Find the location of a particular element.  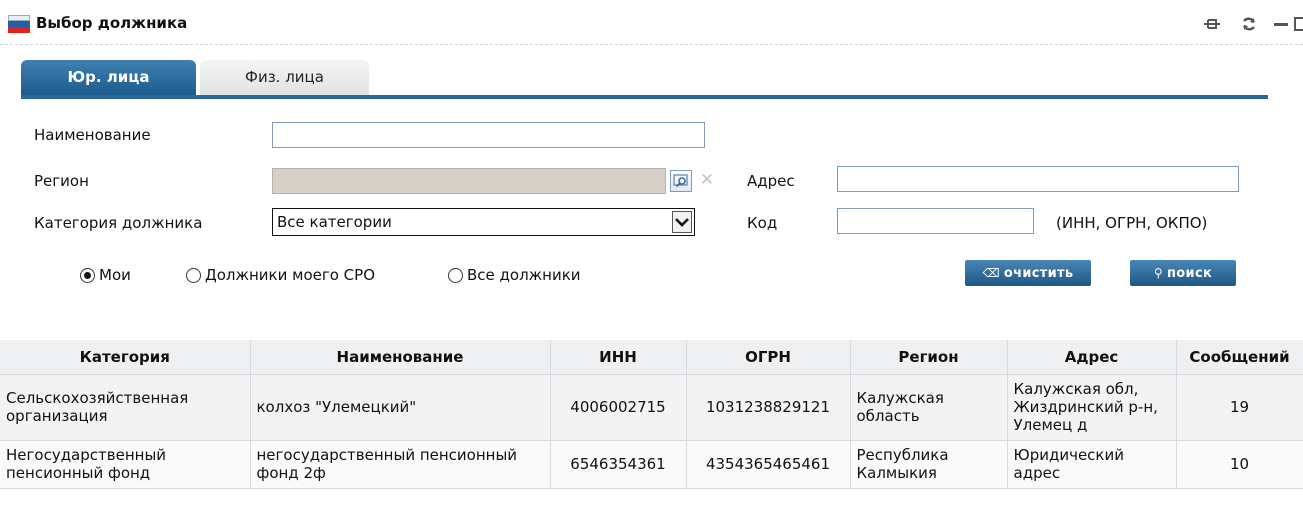

radio-all-label: Все должники is located at coordinates (524, 275).